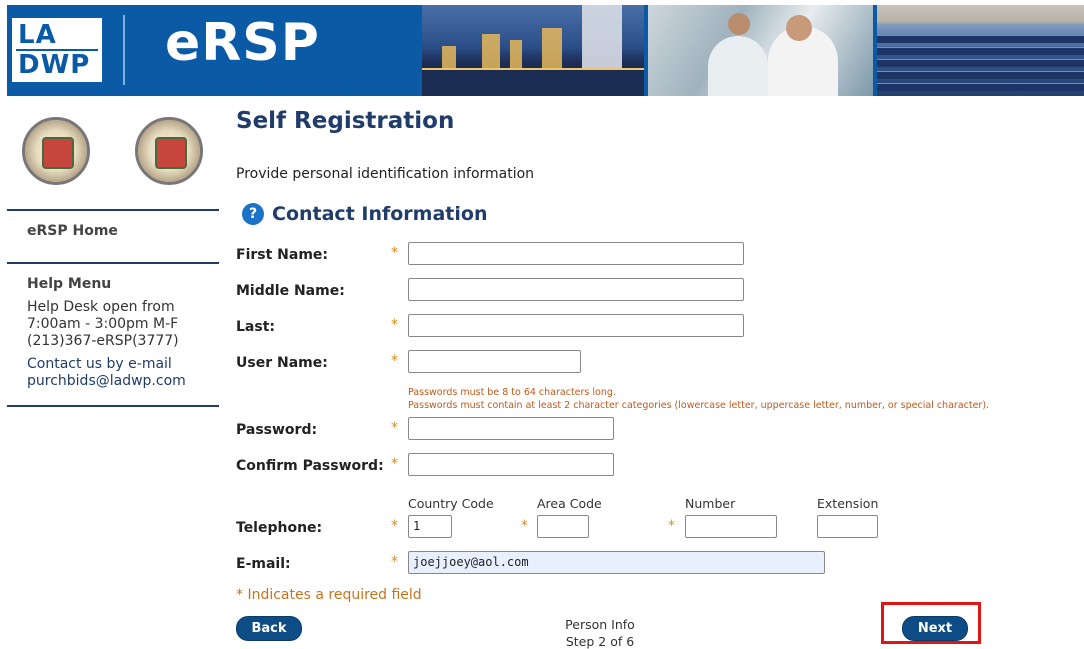 This screenshot has width=1084, height=649. Describe the element at coordinates (931, 623) in the screenshot. I see `next-button-highlight` at that location.